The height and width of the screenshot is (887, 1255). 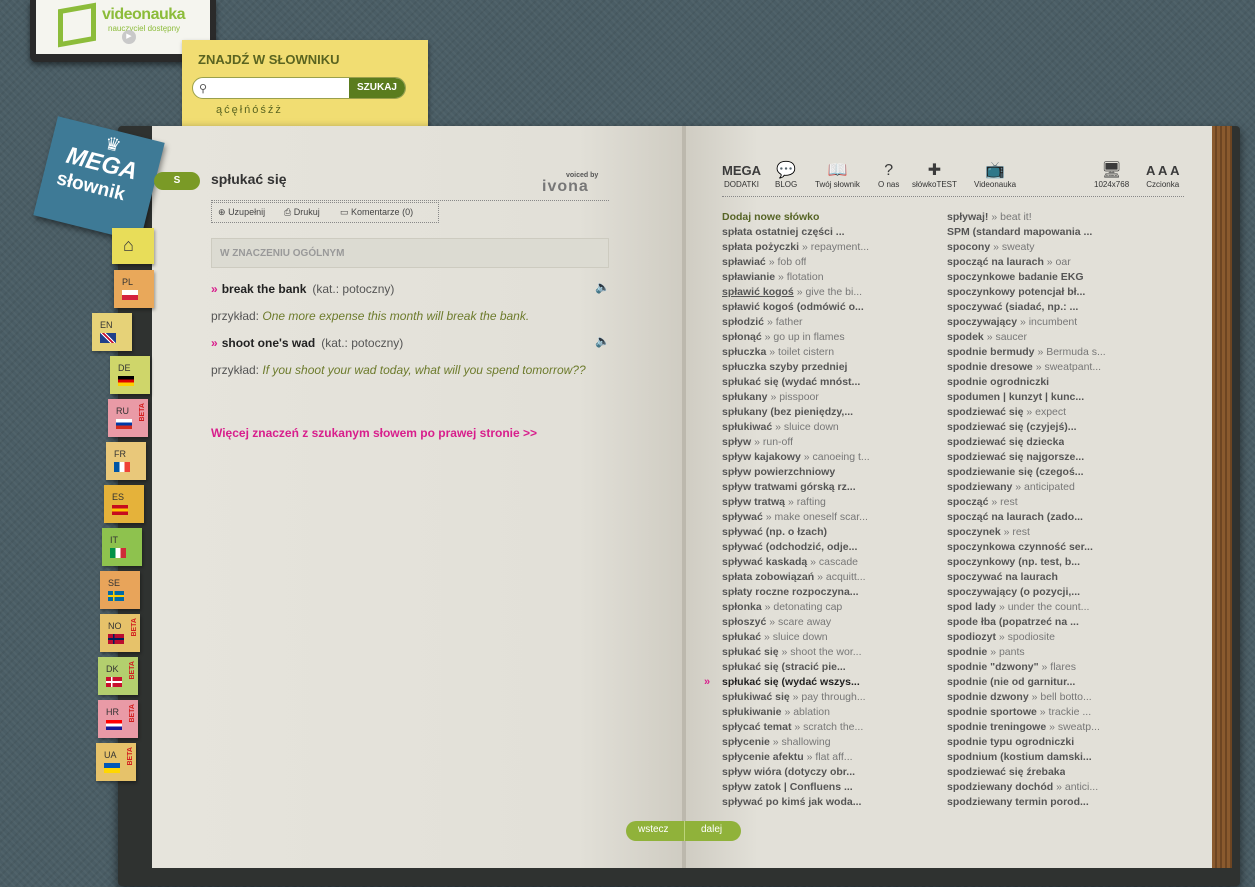 What do you see at coordinates (377, 88) in the screenshot?
I see `search-button: SZUKAJ` at bounding box center [377, 88].